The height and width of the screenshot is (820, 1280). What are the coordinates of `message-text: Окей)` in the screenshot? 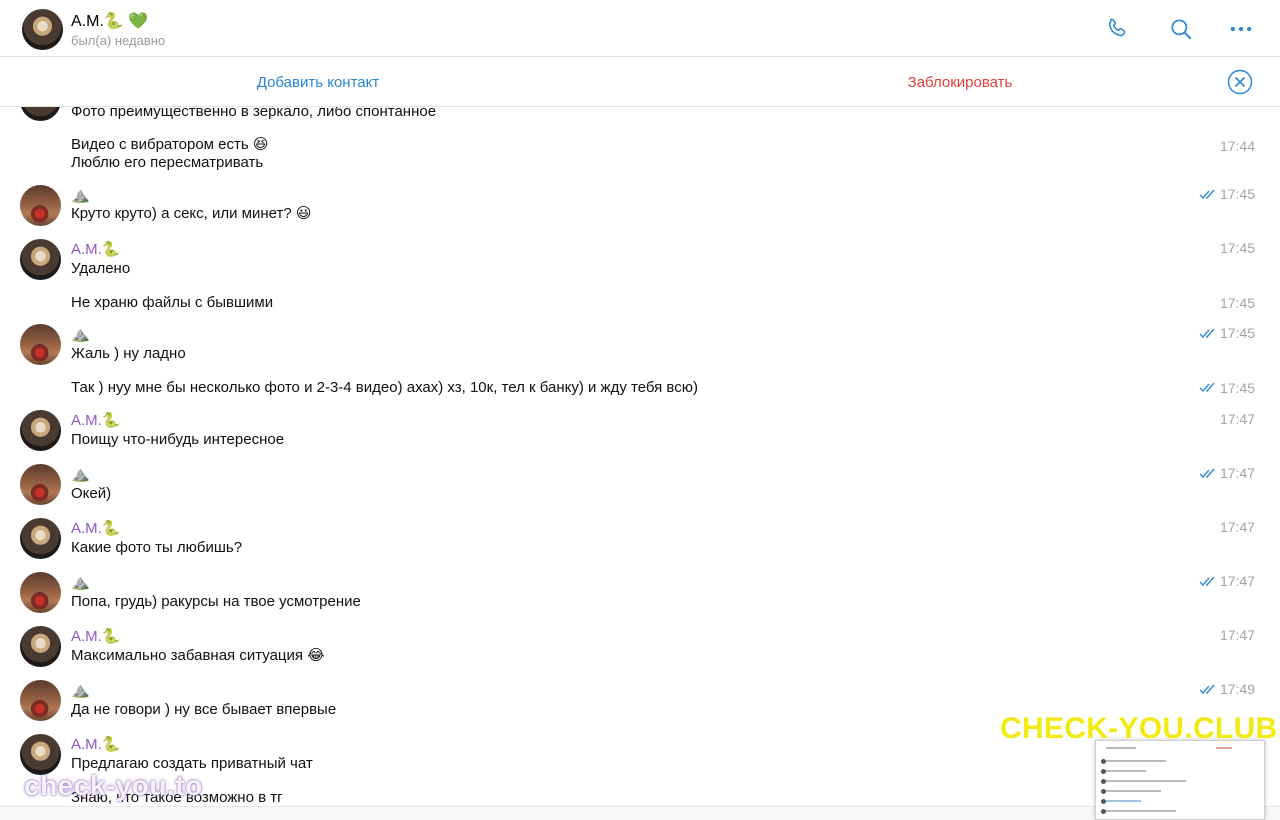 It's located at (91, 493).